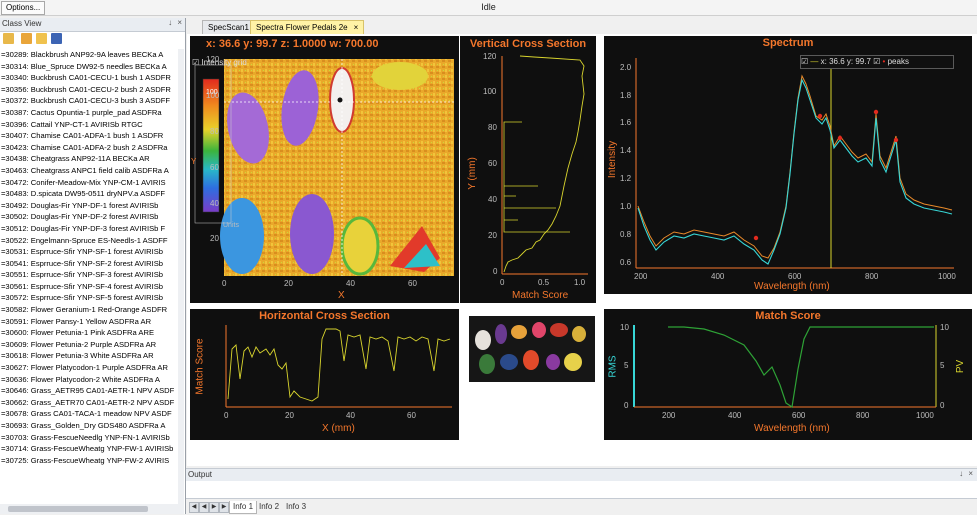  Describe the element at coordinates (307, 27) in the screenshot. I see `tab-spectra-flower-pedals: Spectra Flower Pedals 2e ×` at that location.